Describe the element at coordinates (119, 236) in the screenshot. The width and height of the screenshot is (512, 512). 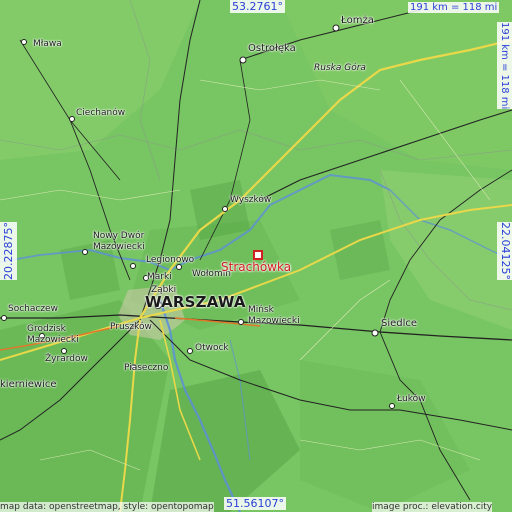
I see `place-nowy-dwor: Nowy Dwór` at that location.